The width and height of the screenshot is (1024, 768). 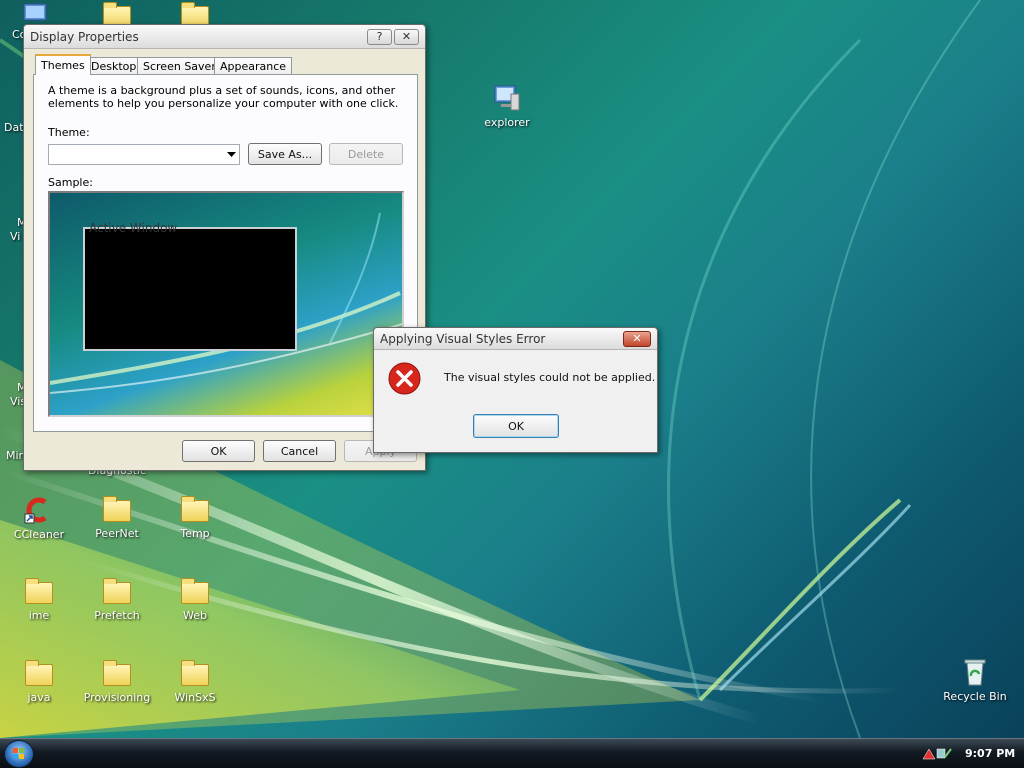 I want to click on desktop-icon-temp: Temp, so click(x=195, y=518).